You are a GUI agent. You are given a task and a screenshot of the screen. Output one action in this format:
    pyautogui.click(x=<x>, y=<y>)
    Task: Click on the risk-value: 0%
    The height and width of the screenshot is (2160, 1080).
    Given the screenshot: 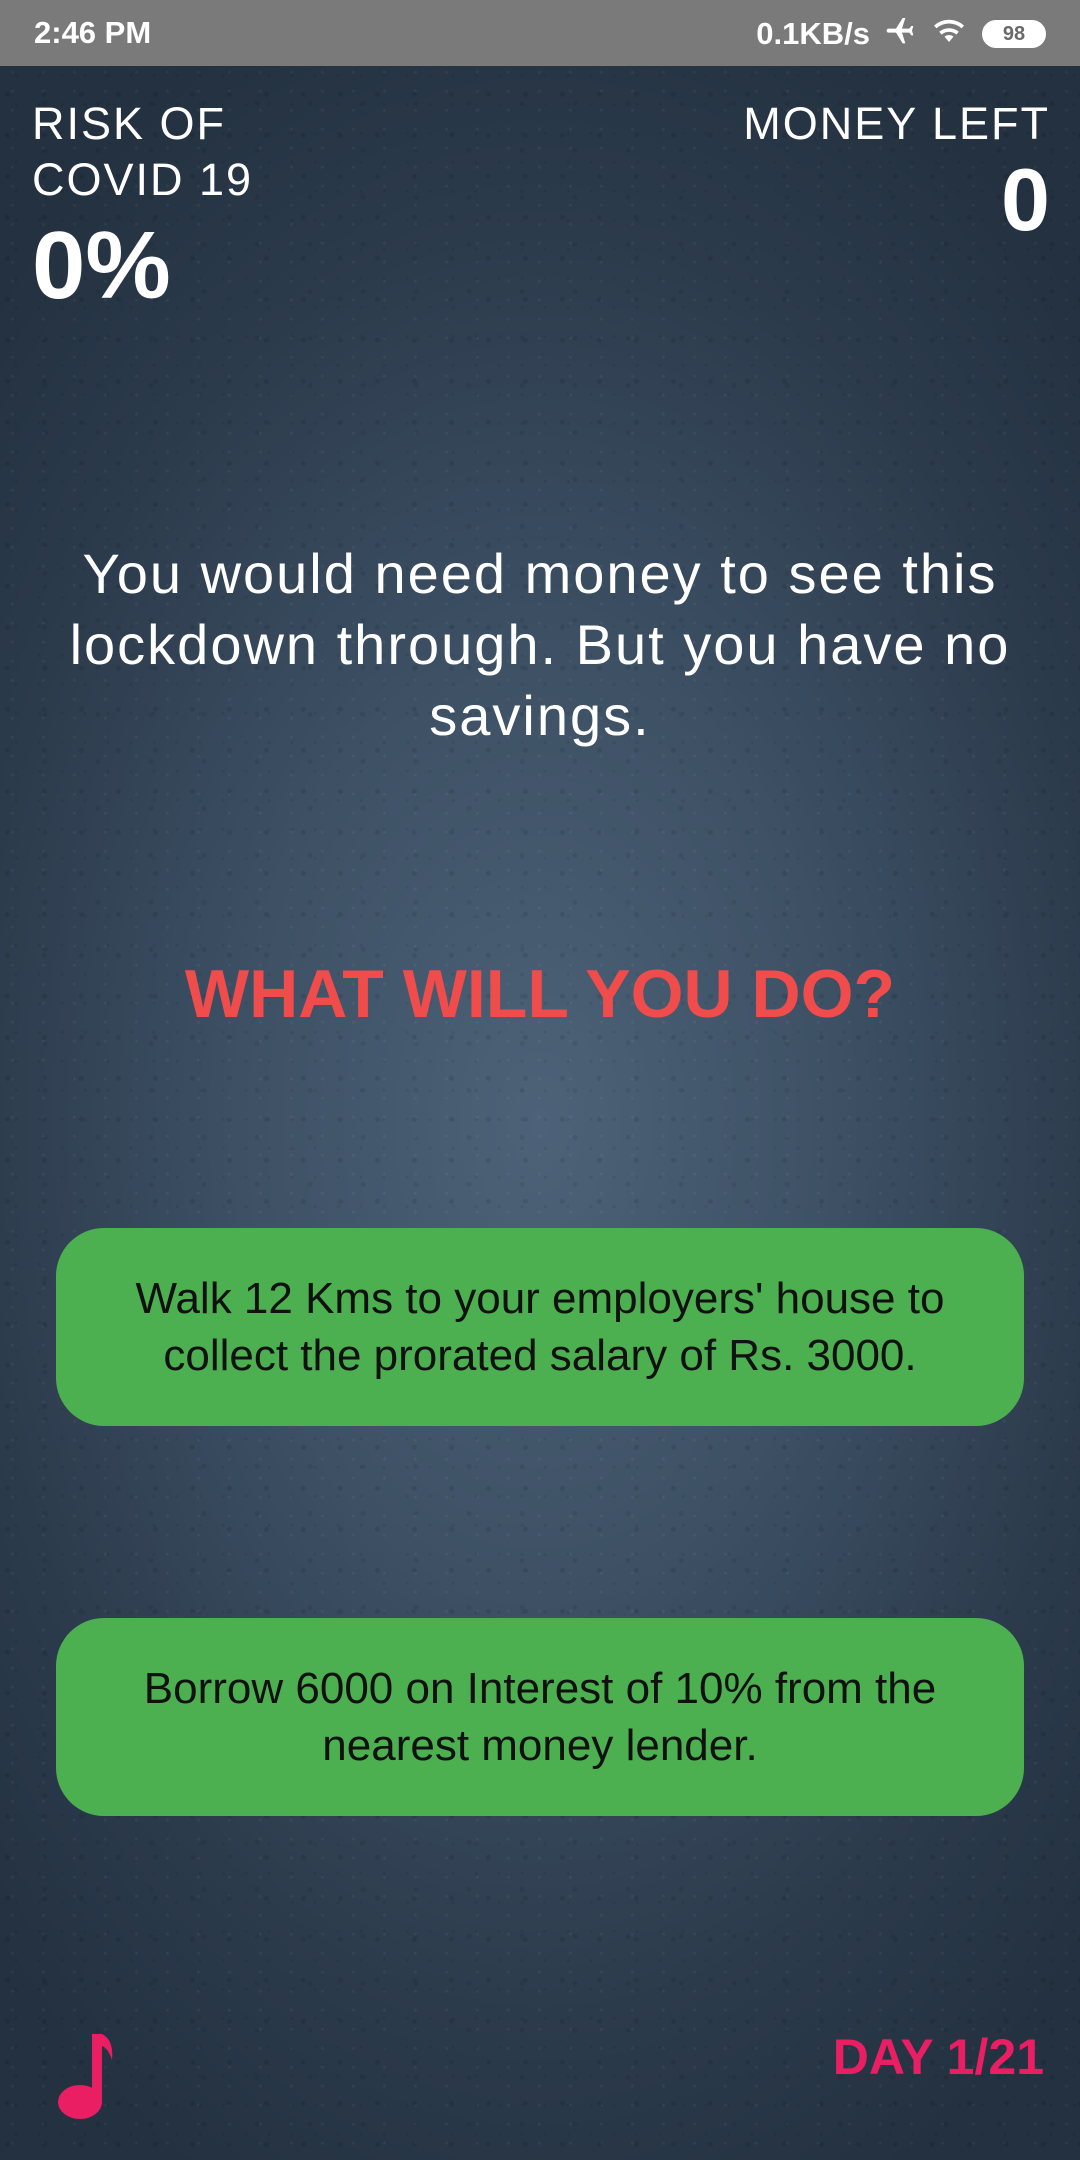 What is the action you would take?
    pyautogui.click(x=101, y=265)
    